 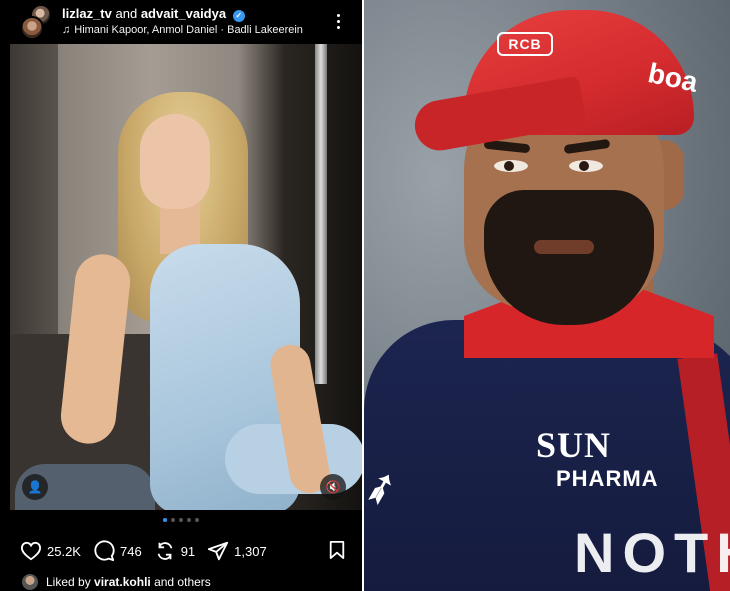 I want to click on carousel-indicator, so click(x=181, y=520).